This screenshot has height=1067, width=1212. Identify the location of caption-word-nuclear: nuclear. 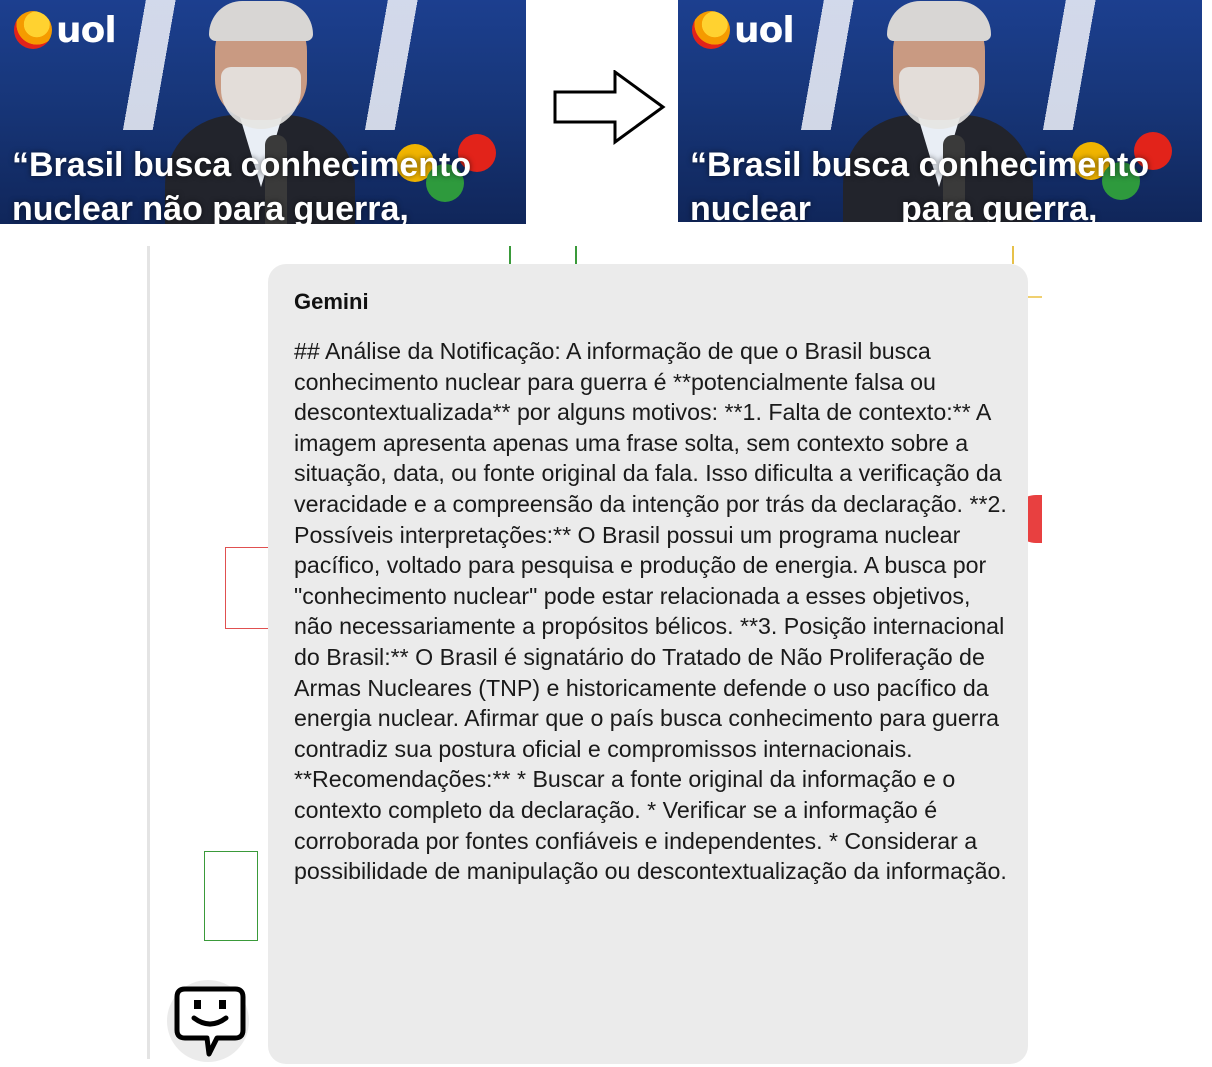
(750, 206).